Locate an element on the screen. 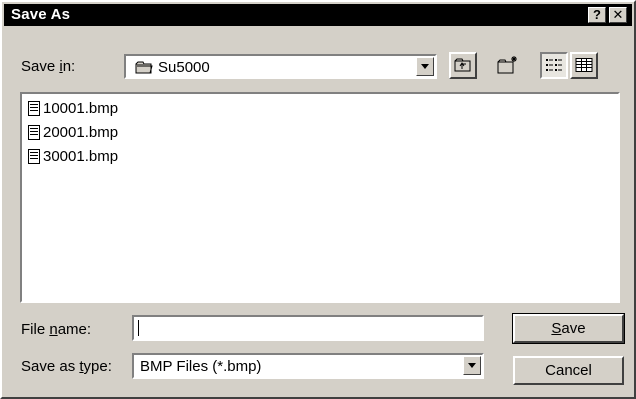 This screenshot has width=636, height=399. create-new-folder-button is located at coordinates (508, 65).